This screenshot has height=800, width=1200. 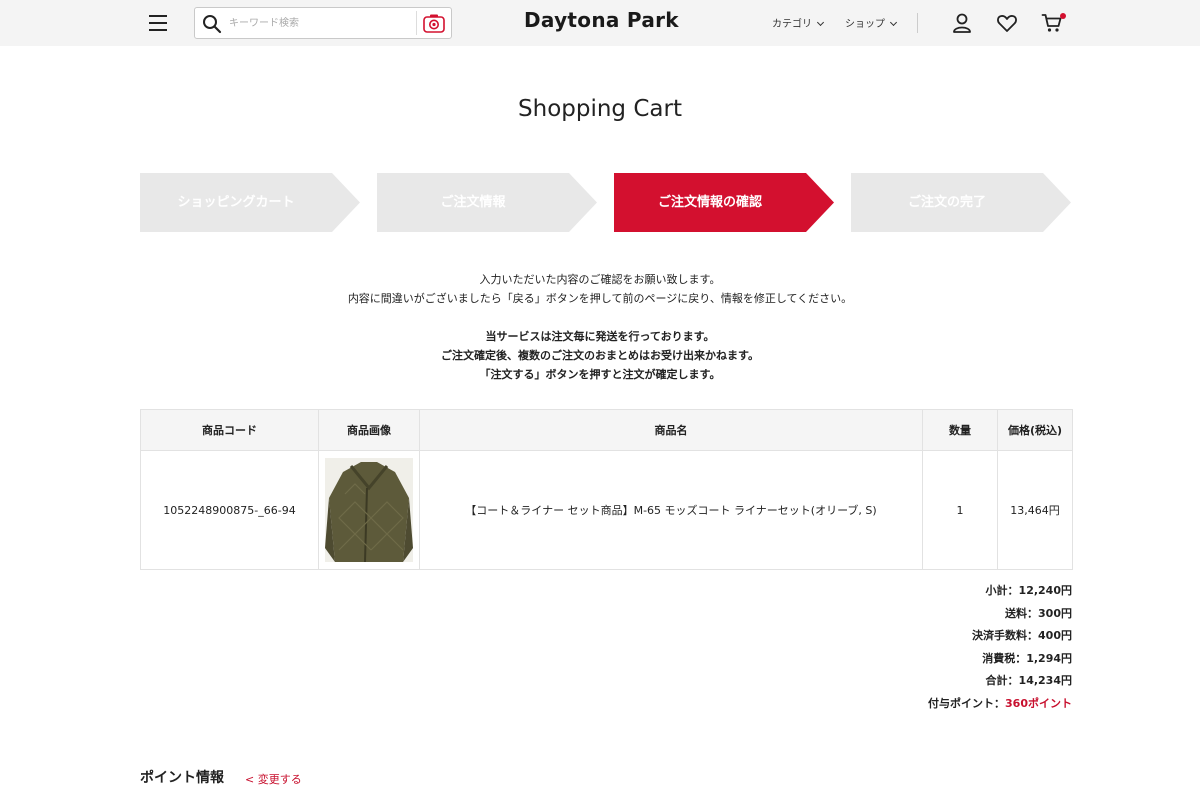 I want to click on product-image, so click(x=369, y=510).